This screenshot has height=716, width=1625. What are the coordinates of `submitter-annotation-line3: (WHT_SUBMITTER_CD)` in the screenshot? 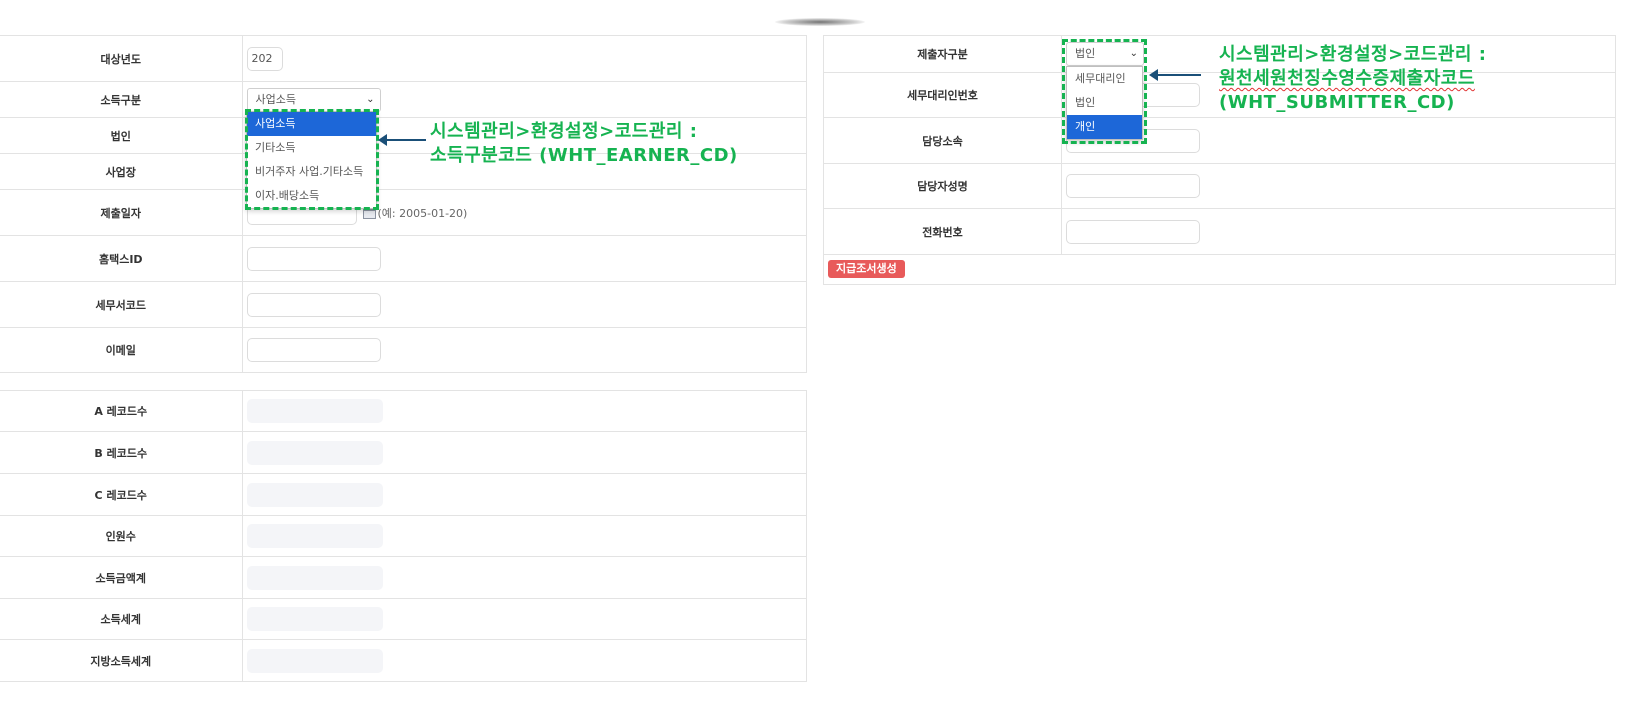 It's located at (1337, 102).